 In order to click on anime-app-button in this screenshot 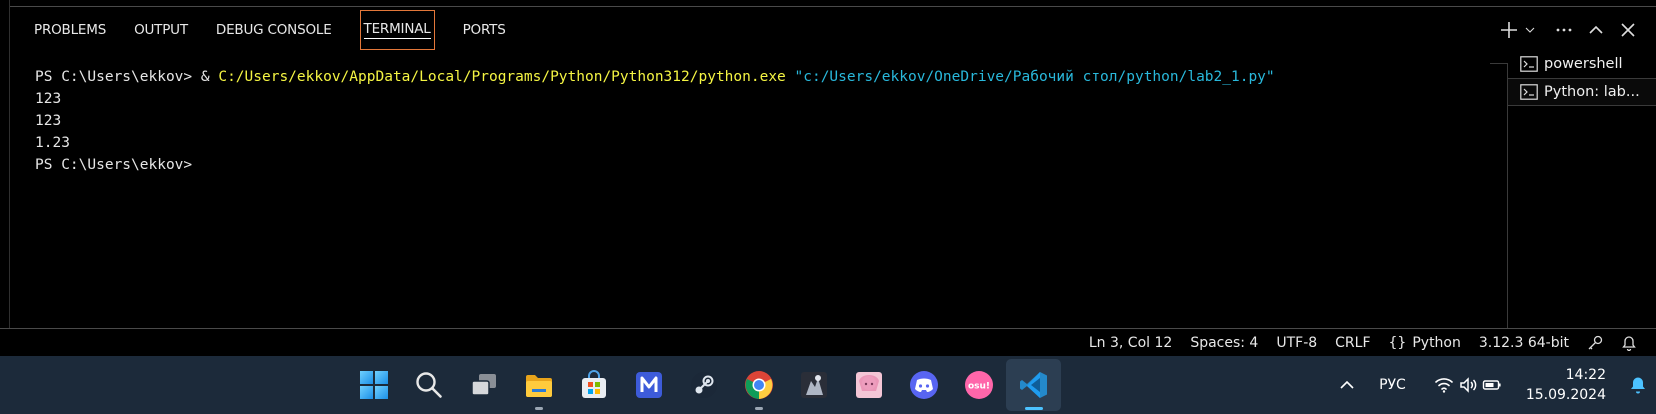, I will do `click(868, 385)`.